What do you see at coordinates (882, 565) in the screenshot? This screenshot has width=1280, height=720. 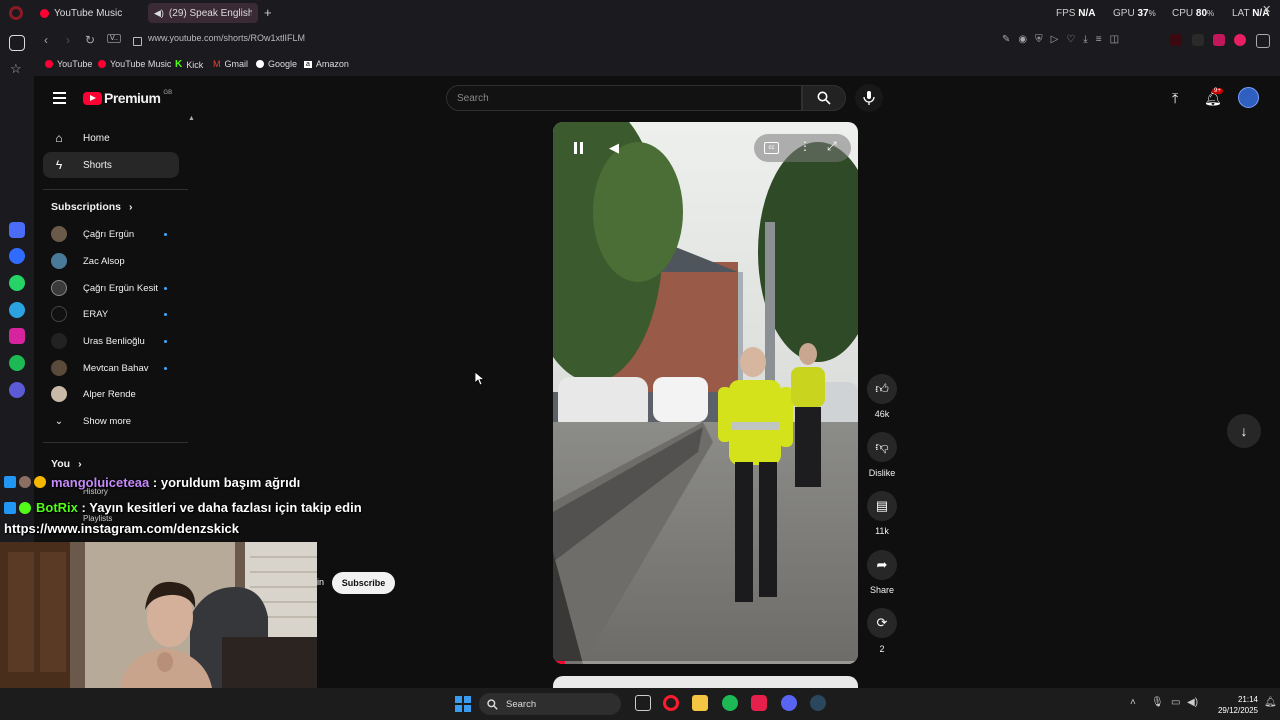 I see `share-button: ➦` at bounding box center [882, 565].